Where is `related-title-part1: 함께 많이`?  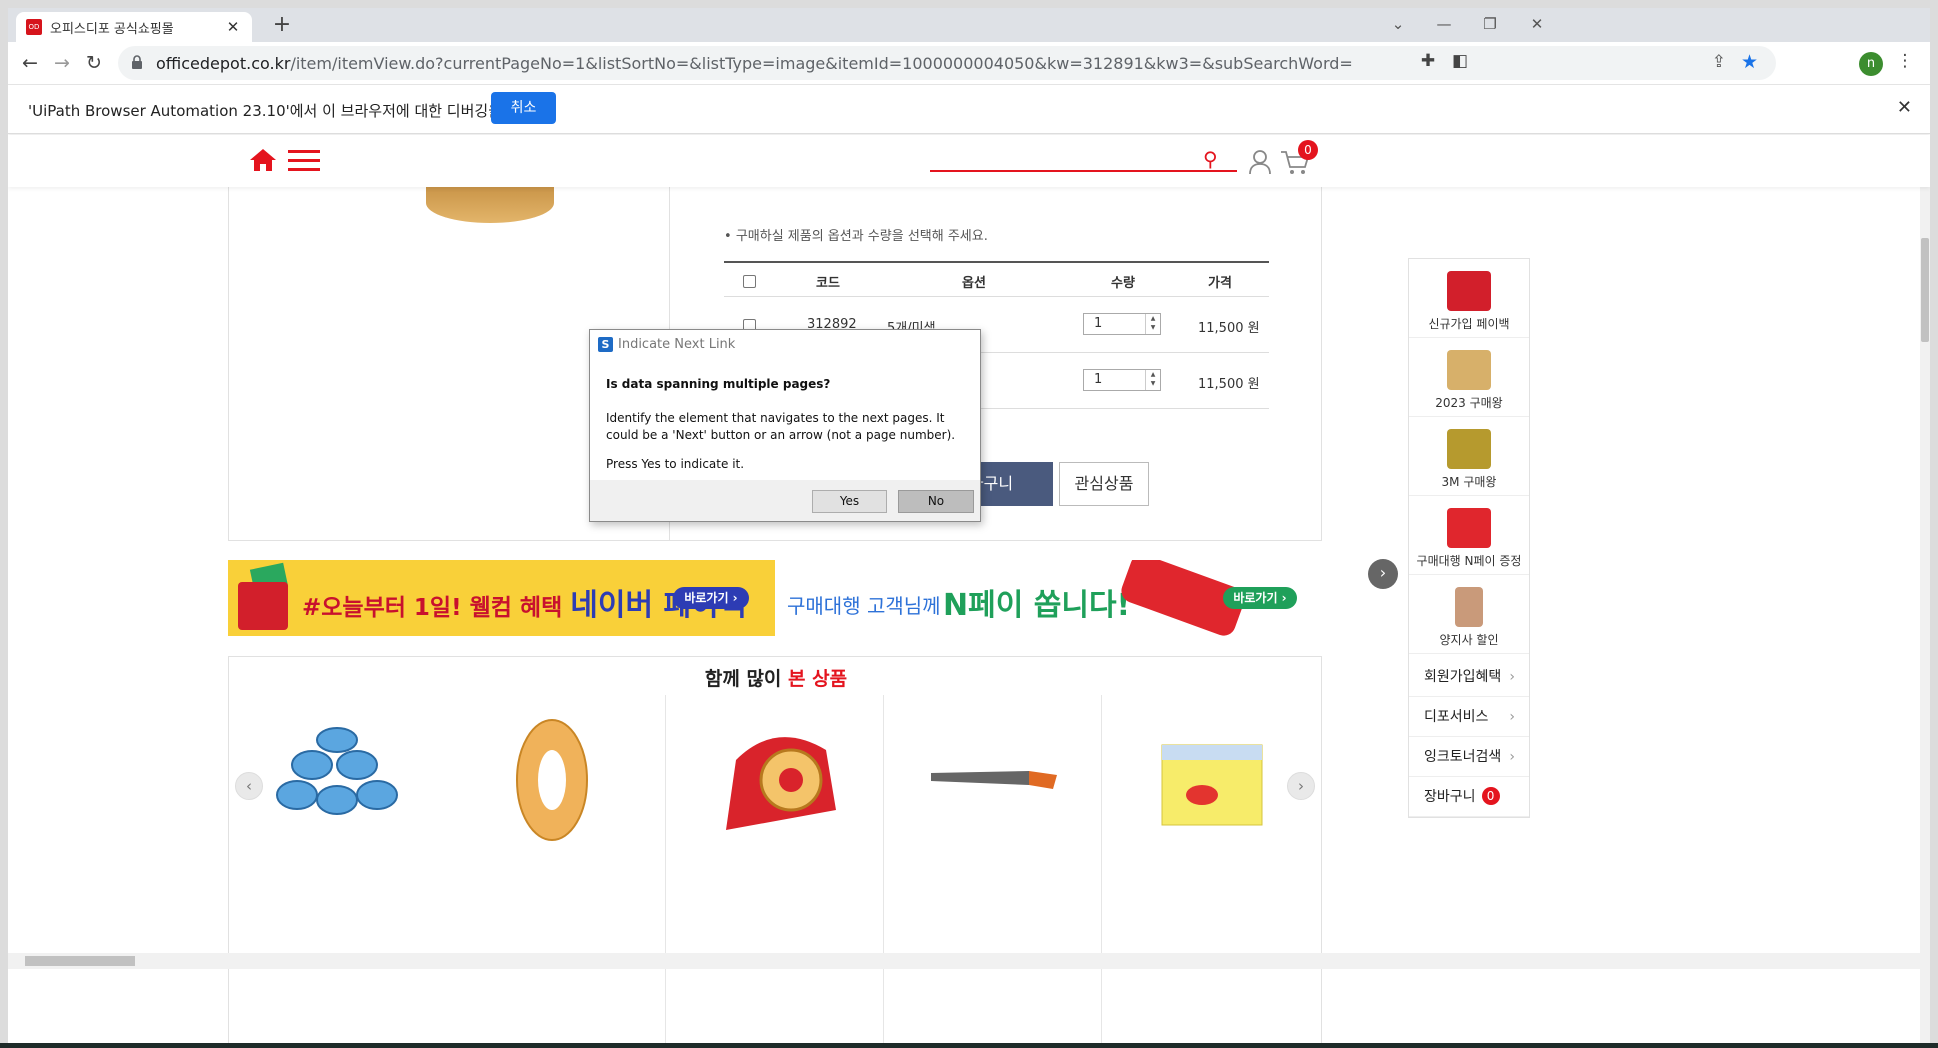
related-title-part1: 함께 많이 is located at coordinates (743, 679).